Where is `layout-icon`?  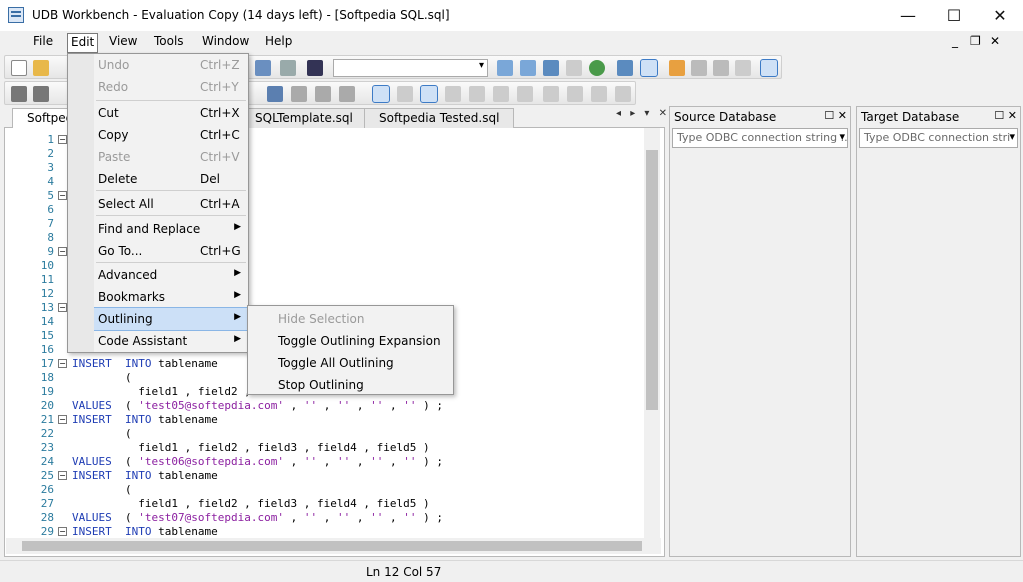
layout-icon is located at coordinates (551, 94).